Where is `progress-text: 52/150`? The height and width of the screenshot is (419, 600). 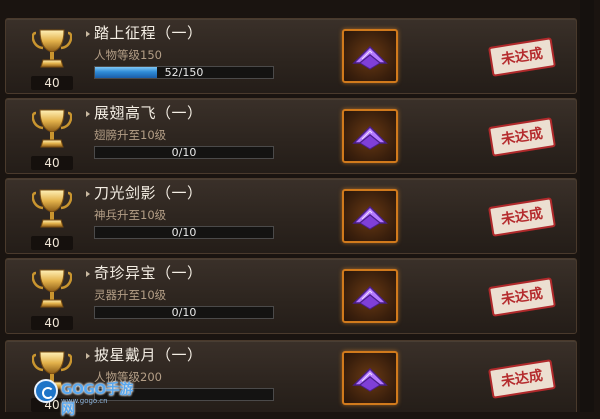
progress-text: 52/150 is located at coordinates (184, 72).